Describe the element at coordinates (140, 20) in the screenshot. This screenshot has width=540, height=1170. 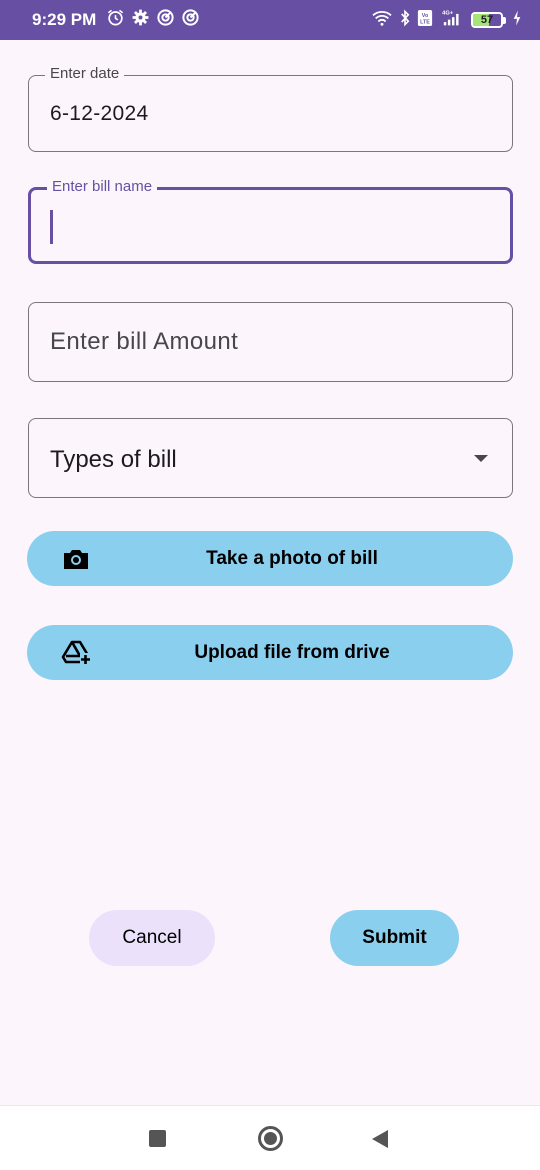
I see `gear-icon` at that location.